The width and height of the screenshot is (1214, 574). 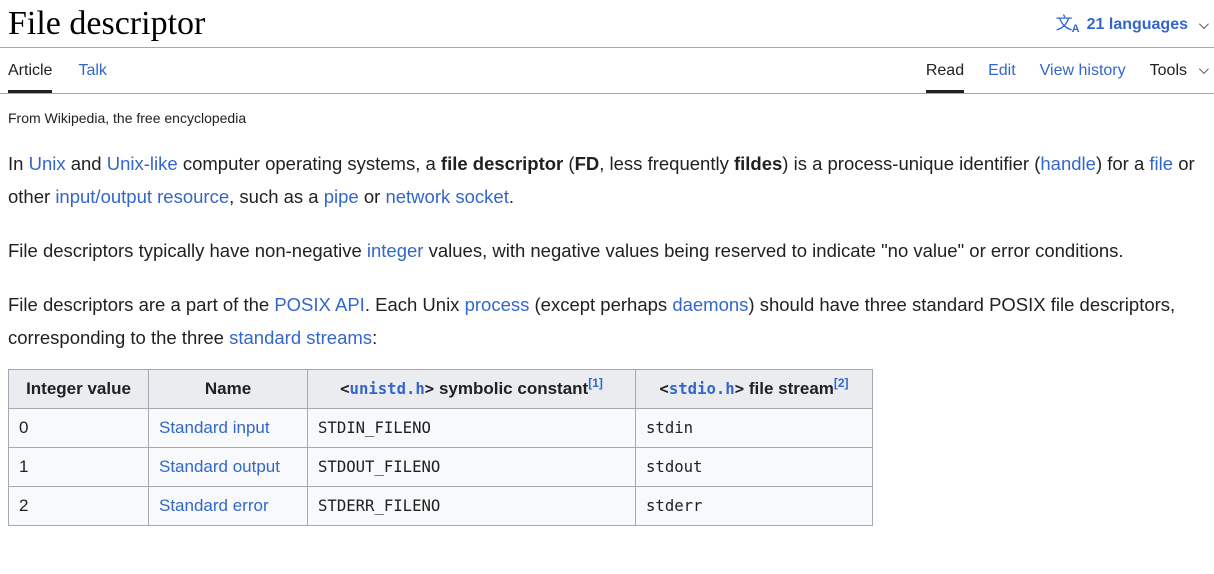 I want to click on tab-talk: Talk, so click(x=92, y=70).